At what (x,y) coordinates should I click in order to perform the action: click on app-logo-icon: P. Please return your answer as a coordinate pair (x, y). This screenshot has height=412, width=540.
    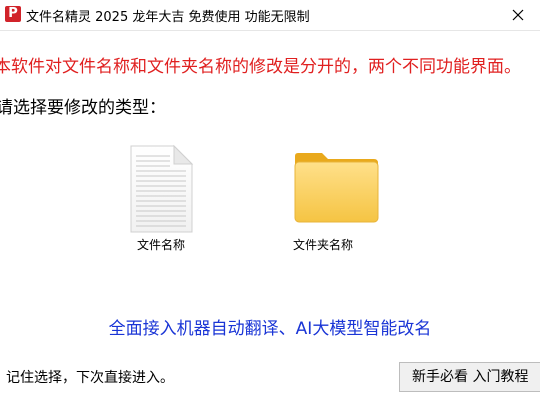
    Looking at the image, I should click on (13, 14).